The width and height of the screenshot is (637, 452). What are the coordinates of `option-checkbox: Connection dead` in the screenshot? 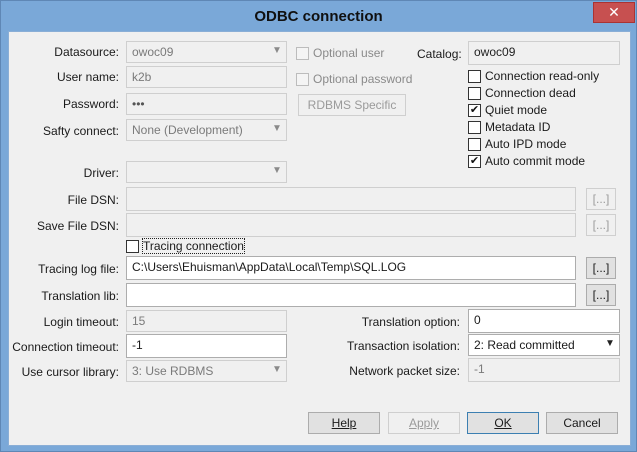 It's located at (522, 93).